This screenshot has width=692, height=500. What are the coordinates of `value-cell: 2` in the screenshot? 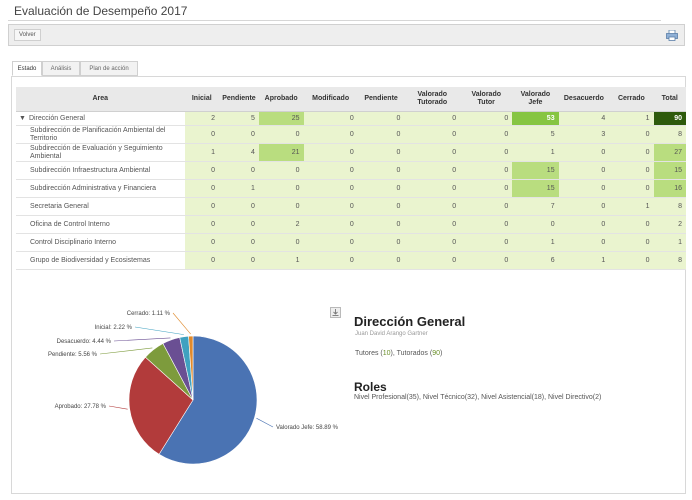 It's located at (669, 224).